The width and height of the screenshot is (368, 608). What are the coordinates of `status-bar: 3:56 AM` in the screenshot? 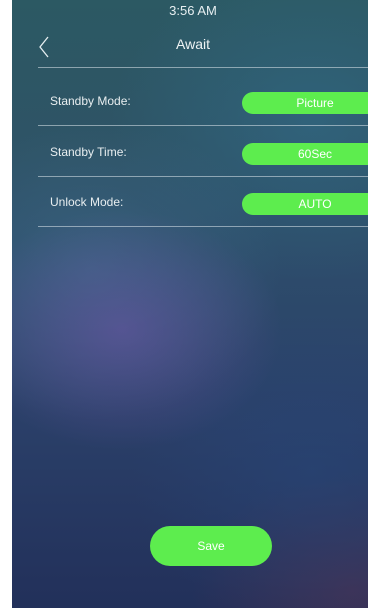 It's located at (190, 11).